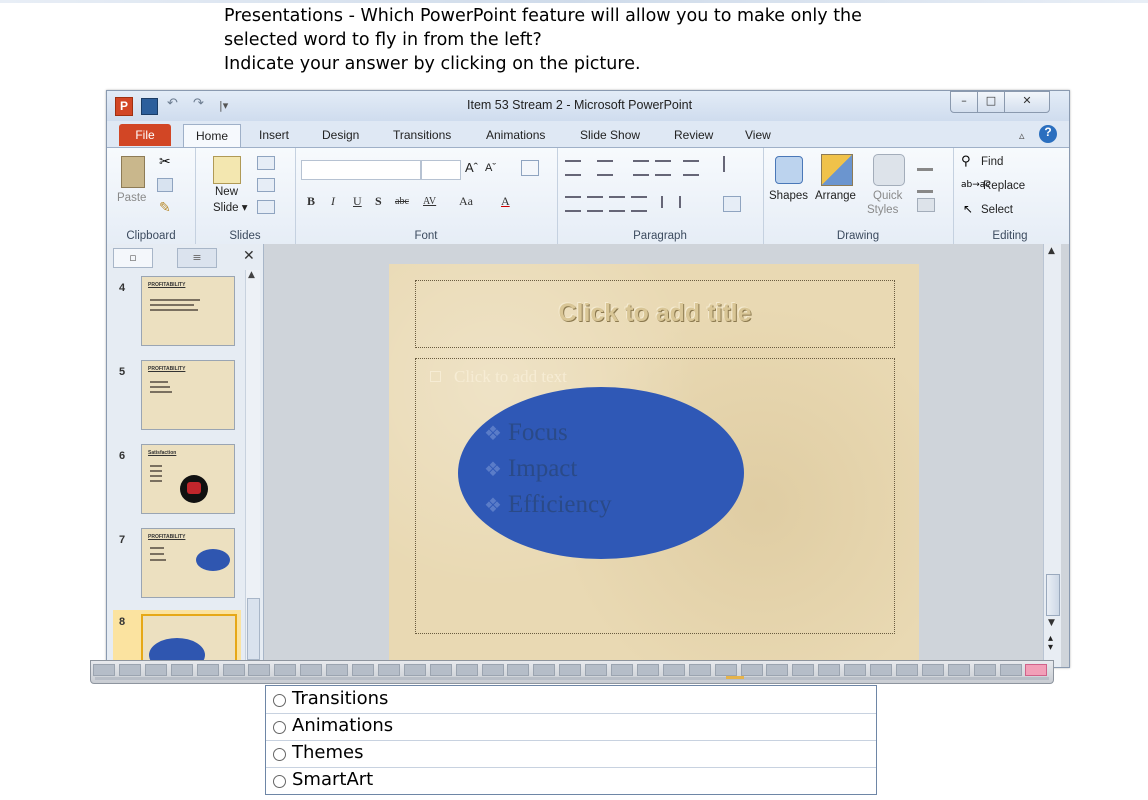 The width and height of the screenshot is (1148, 800). Describe the element at coordinates (925, 184) in the screenshot. I see `shape-outline-icon` at that location.